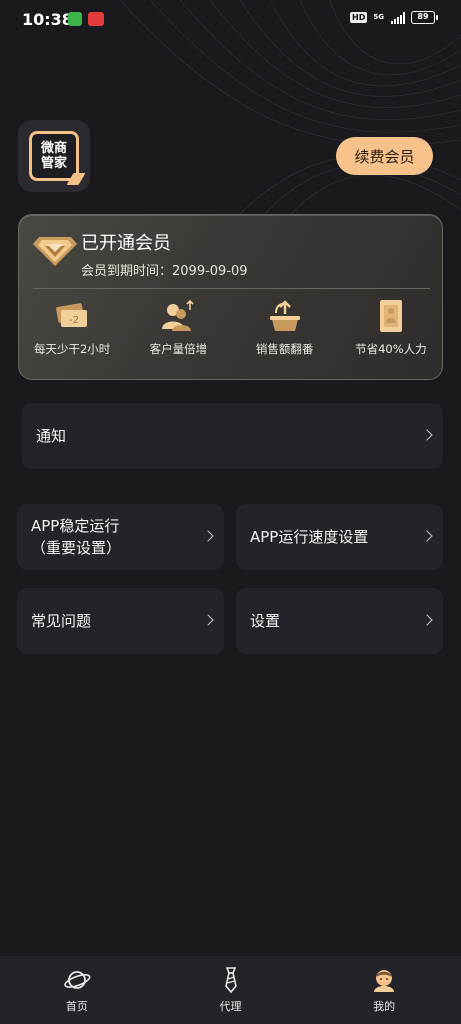  Describe the element at coordinates (230, 1006) in the screenshot. I see `nav-agent-label: 代理` at that location.